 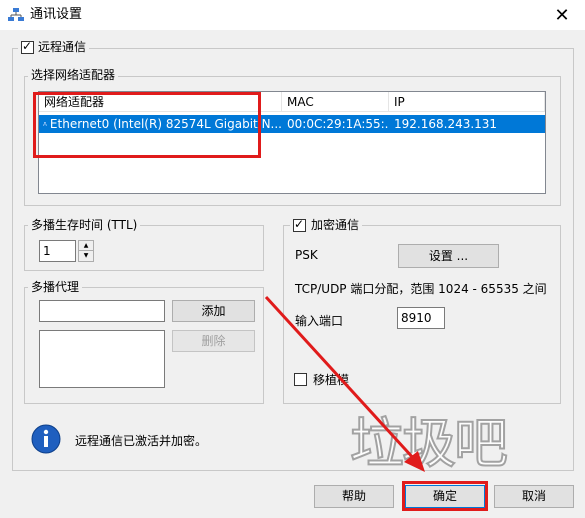 What do you see at coordinates (467, 102) in the screenshot?
I see `column-ip: IP` at bounding box center [467, 102].